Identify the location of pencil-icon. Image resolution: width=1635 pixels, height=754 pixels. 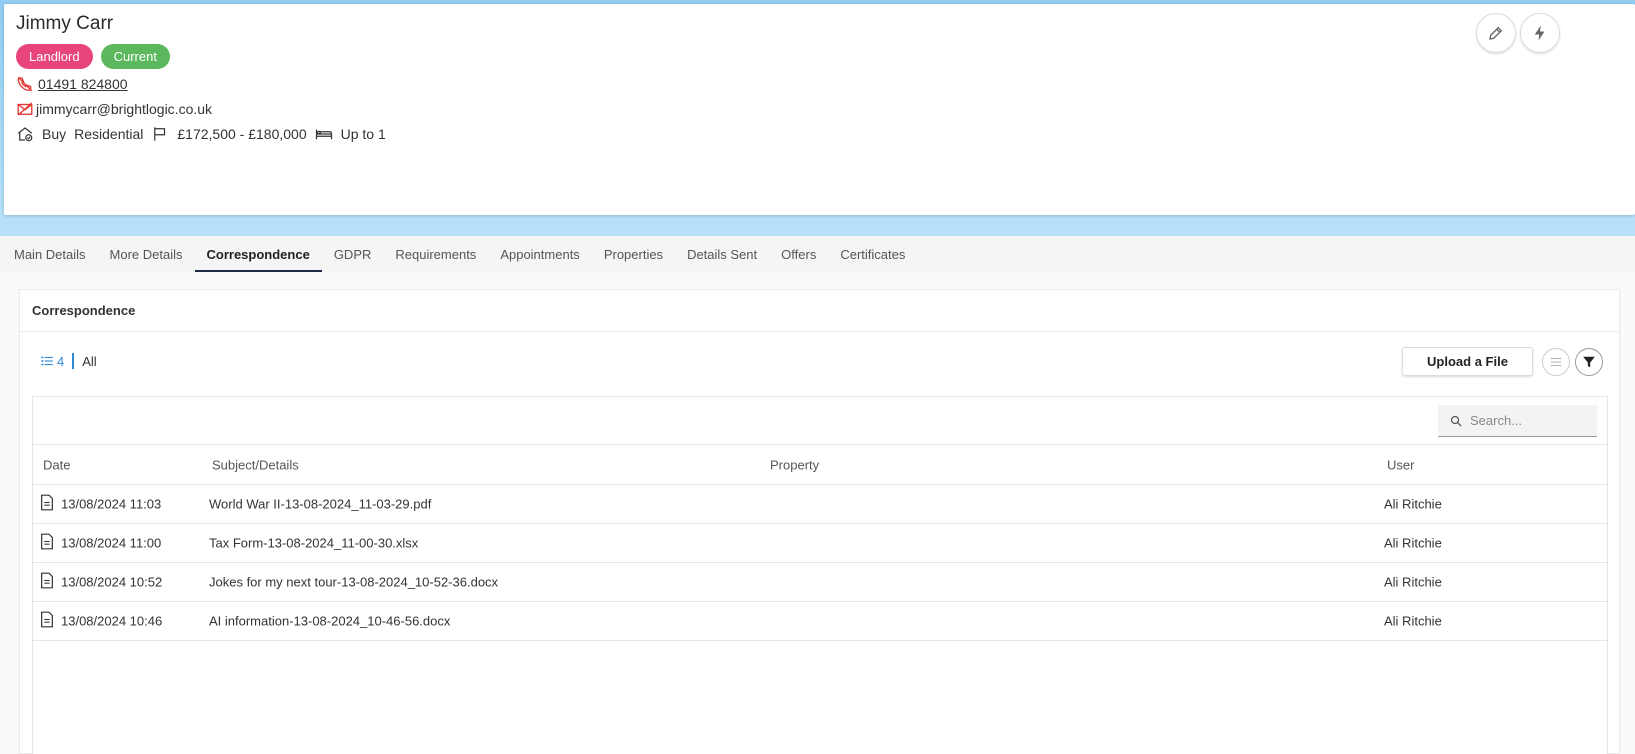
(1496, 33).